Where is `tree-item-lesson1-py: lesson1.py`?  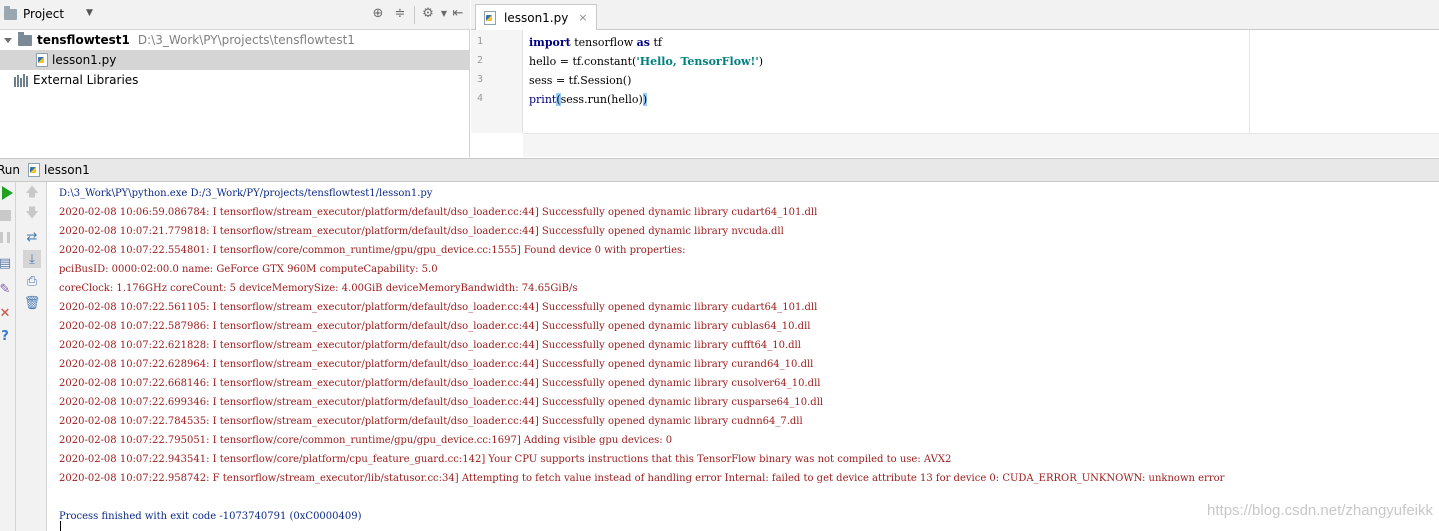
tree-item-lesson1-py: lesson1.py is located at coordinates (235, 60).